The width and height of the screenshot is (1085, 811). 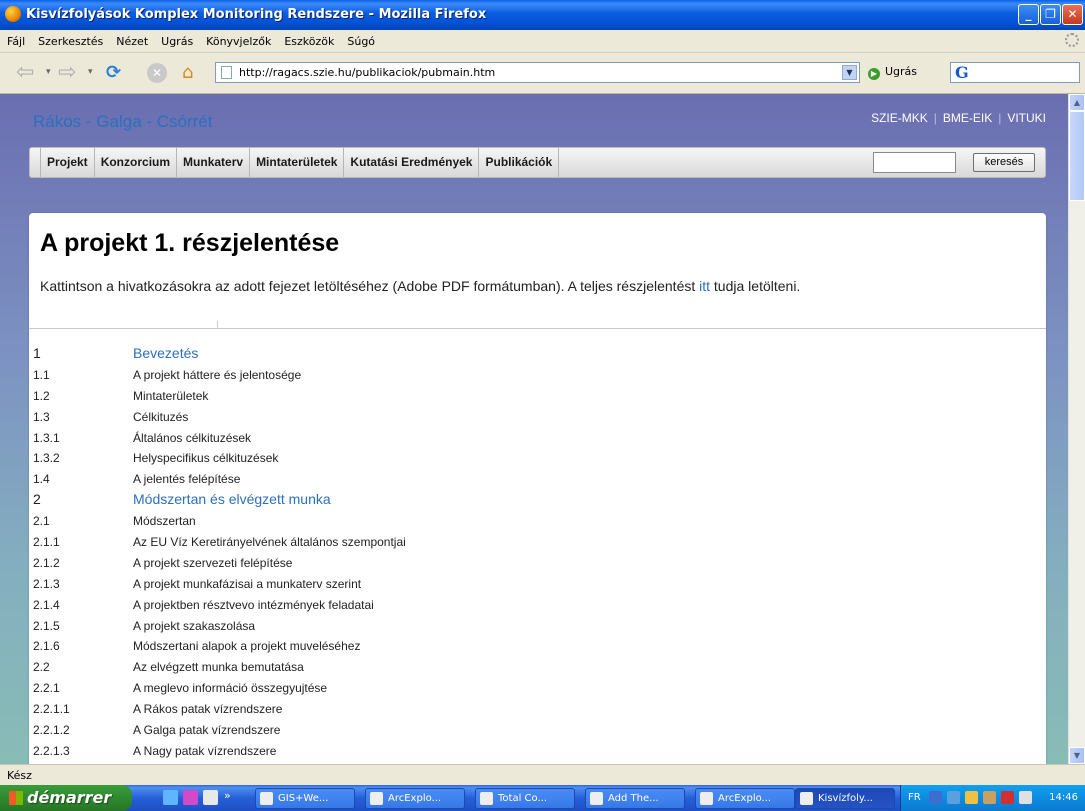 I want to click on scroll-up-icon: ▲, so click(x=1077, y=102).